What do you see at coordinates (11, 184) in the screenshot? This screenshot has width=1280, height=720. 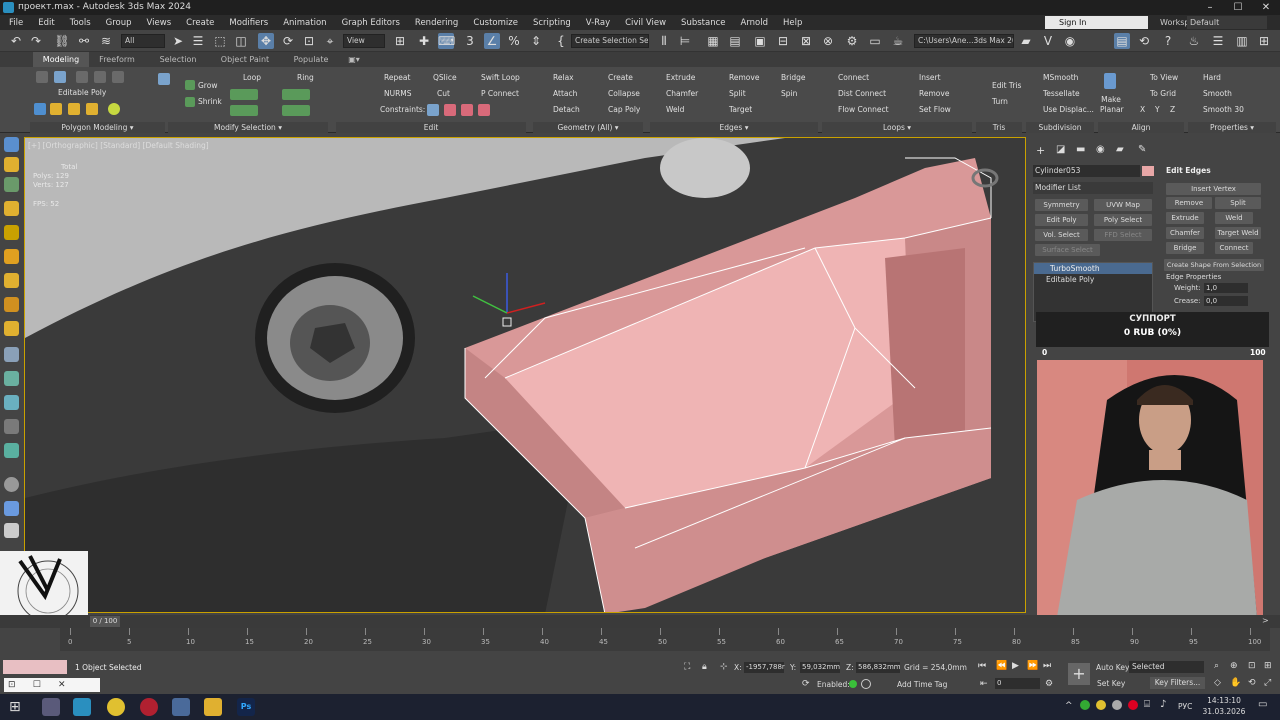 I see `hierarchy-icon` at bounding box center [11, 184].